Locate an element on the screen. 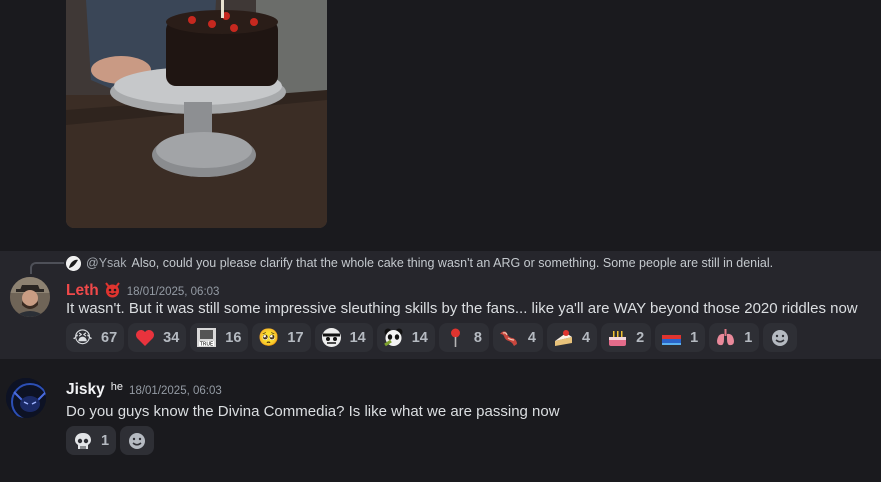  reactions-bar: 😭 67 34 TRUE 16 🥺 17 14 14 8 4 4 2 1 1 is located at coordinates (432, 337).